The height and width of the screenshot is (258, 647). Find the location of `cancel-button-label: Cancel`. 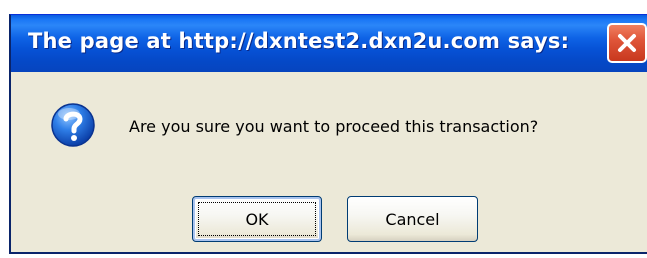

cancel-button-label: Cancel is located at coordinates (412, 219).